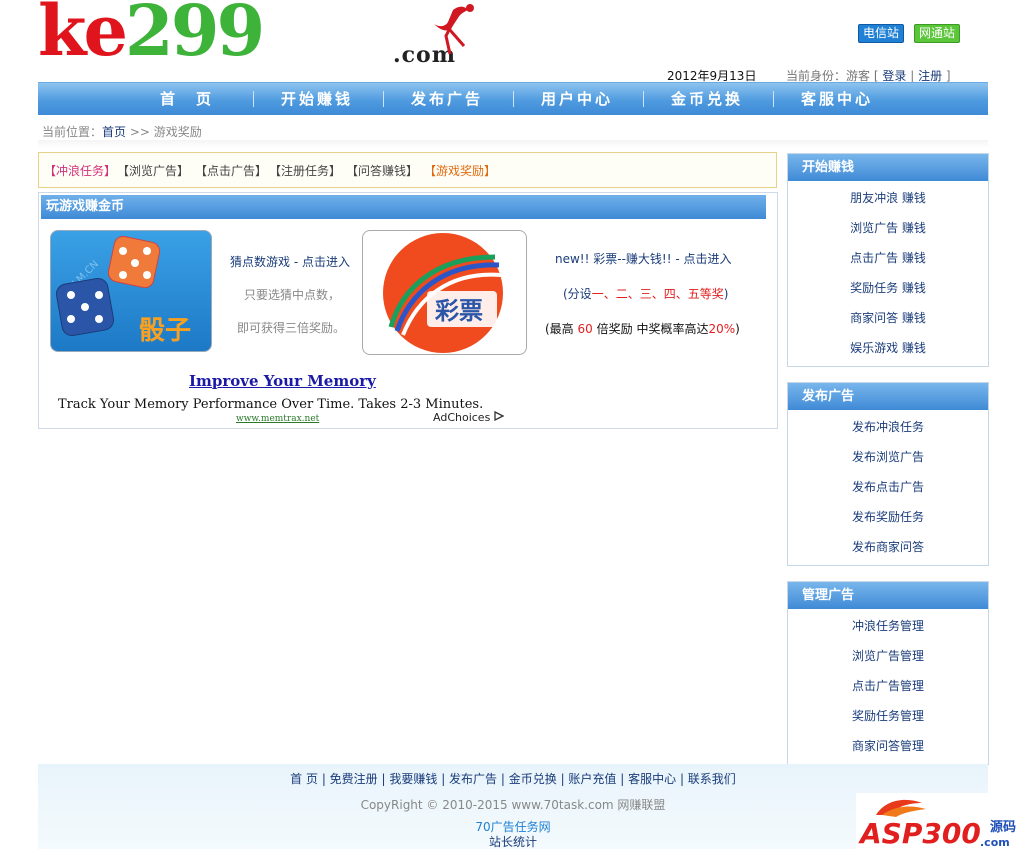  What do you see at coordinates (382, 170) in the screenshot?
I see `task-qa-link: 【问答赚钱】` at bounding box center [382, 170].